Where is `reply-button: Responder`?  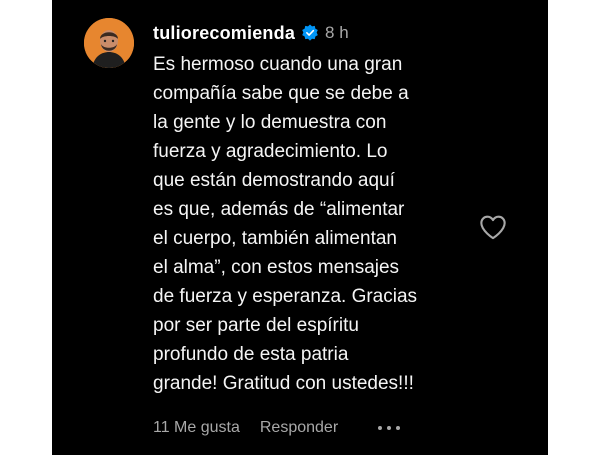 reply-button: Responder is located at coordinates (299, 428).